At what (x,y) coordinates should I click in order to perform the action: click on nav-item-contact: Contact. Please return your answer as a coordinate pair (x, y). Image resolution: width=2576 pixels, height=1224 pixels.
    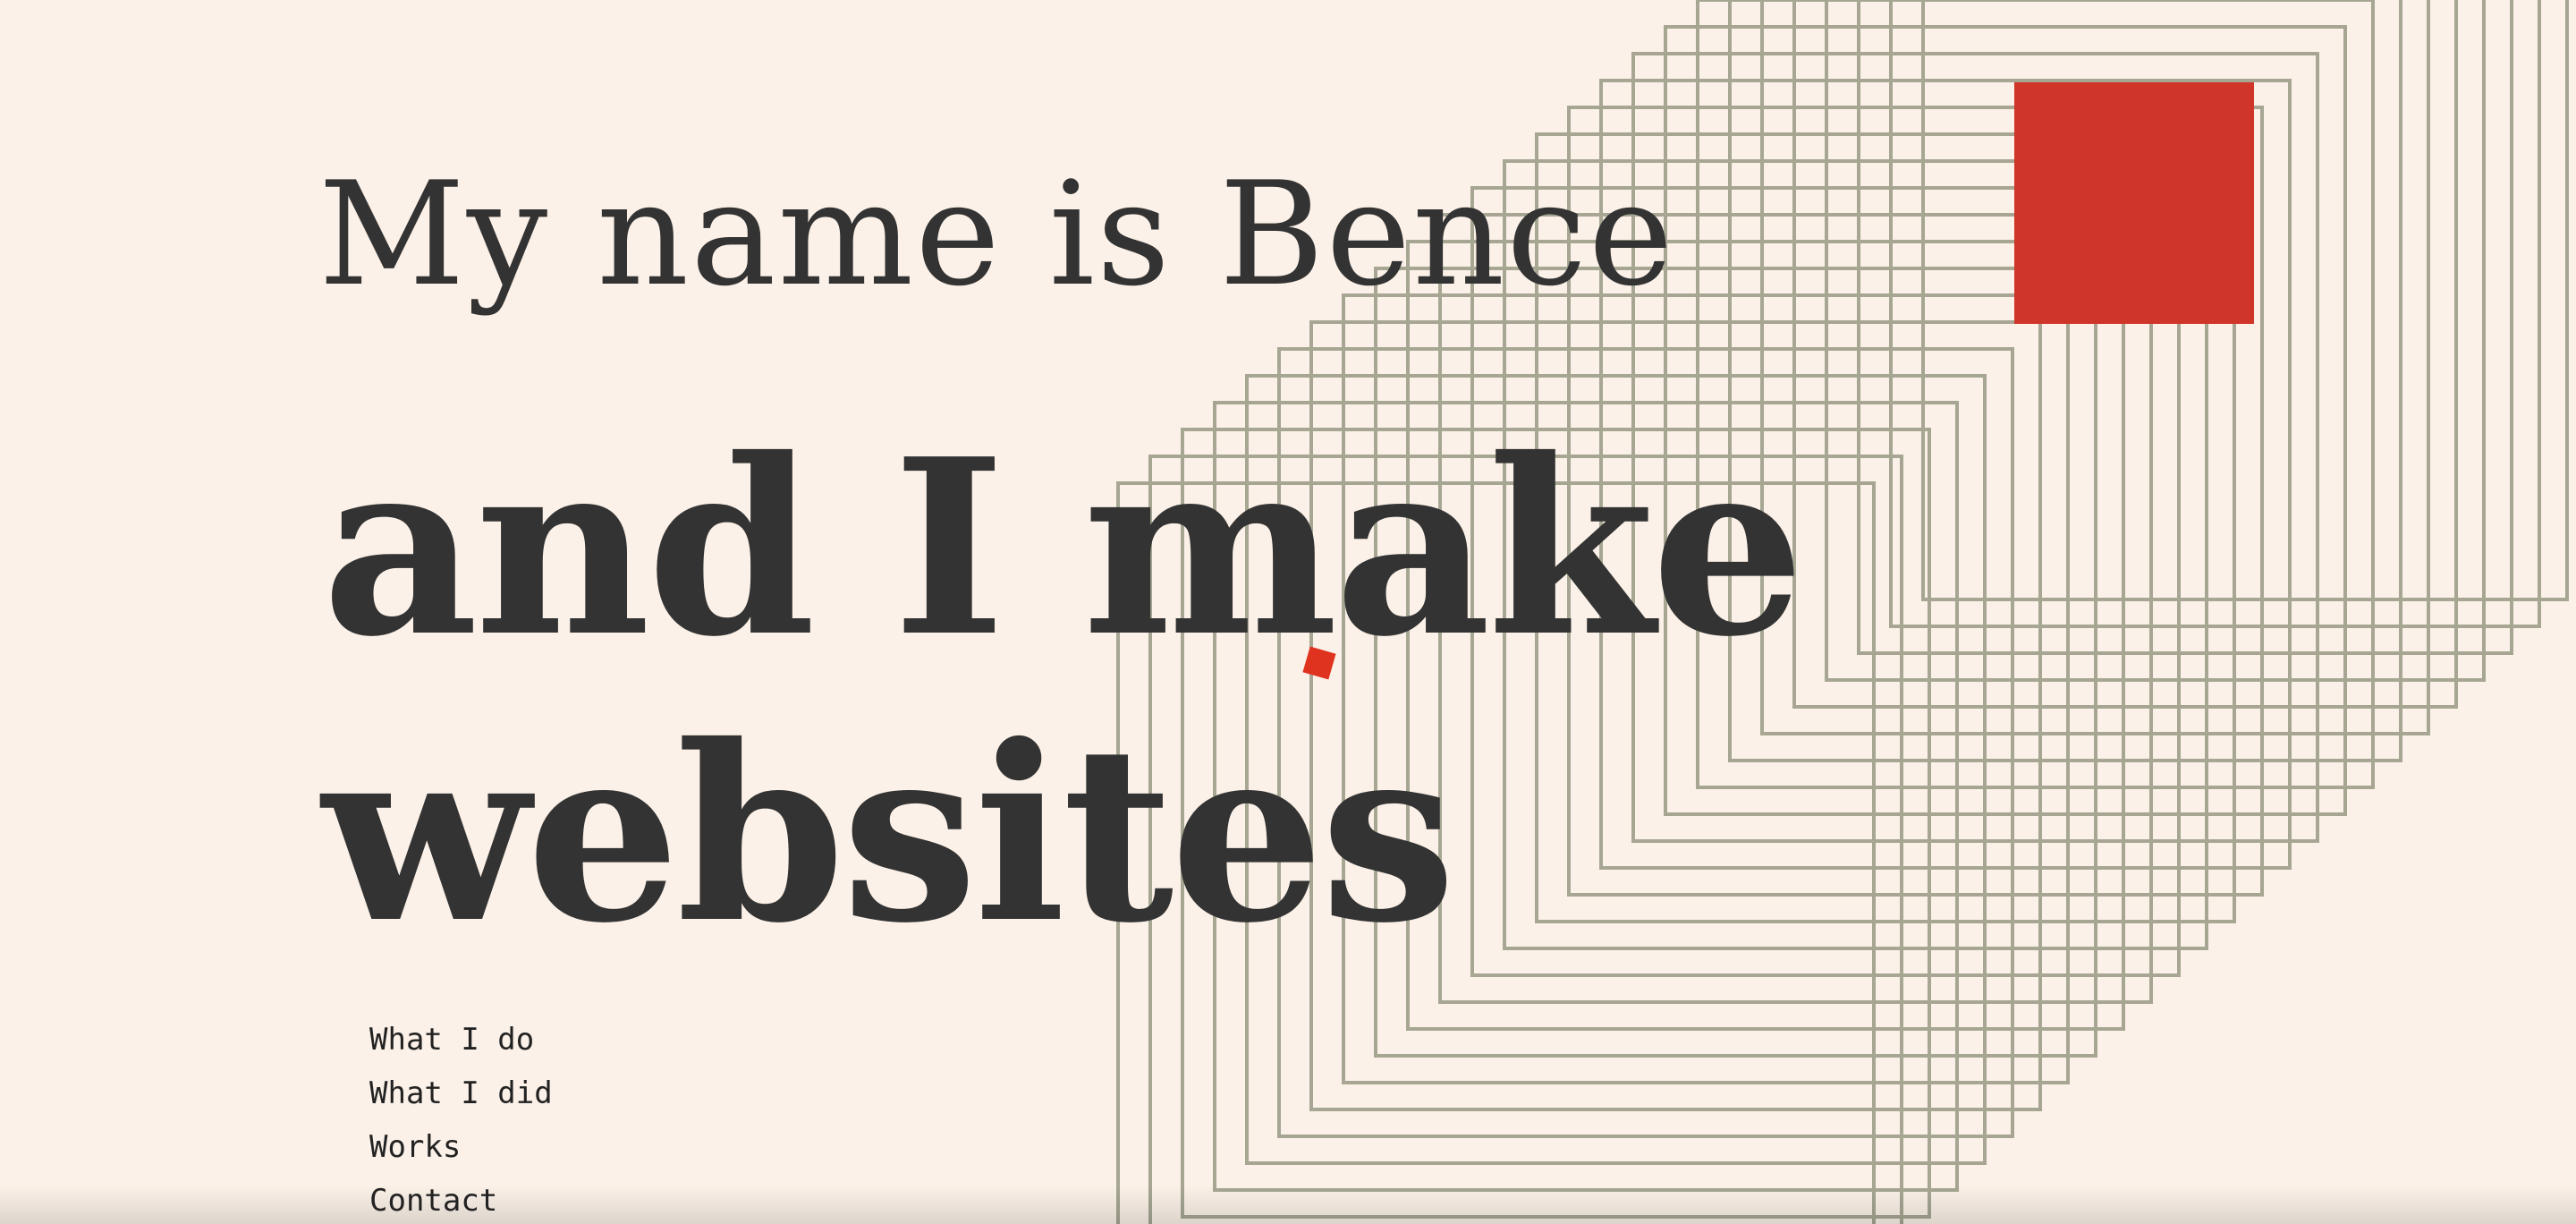
    Looking at the image, I should click on (461, 1199).